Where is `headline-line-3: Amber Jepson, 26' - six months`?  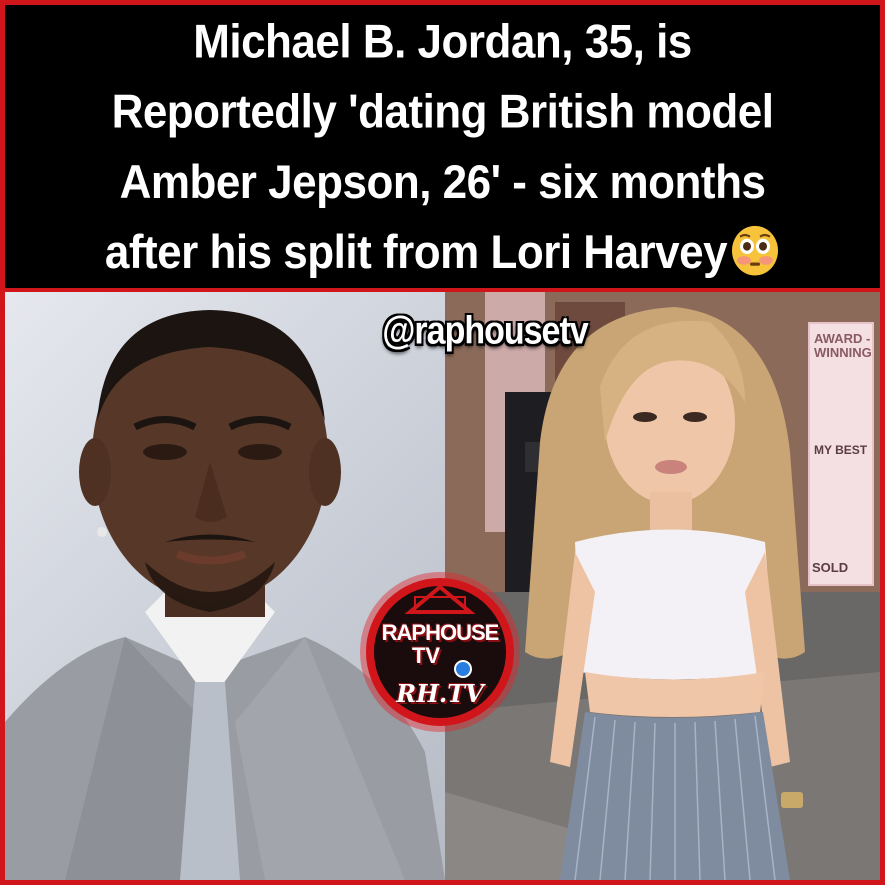
headline-line-3: Amber Jepson, 26' - six months is located at coordinates (442, 182).